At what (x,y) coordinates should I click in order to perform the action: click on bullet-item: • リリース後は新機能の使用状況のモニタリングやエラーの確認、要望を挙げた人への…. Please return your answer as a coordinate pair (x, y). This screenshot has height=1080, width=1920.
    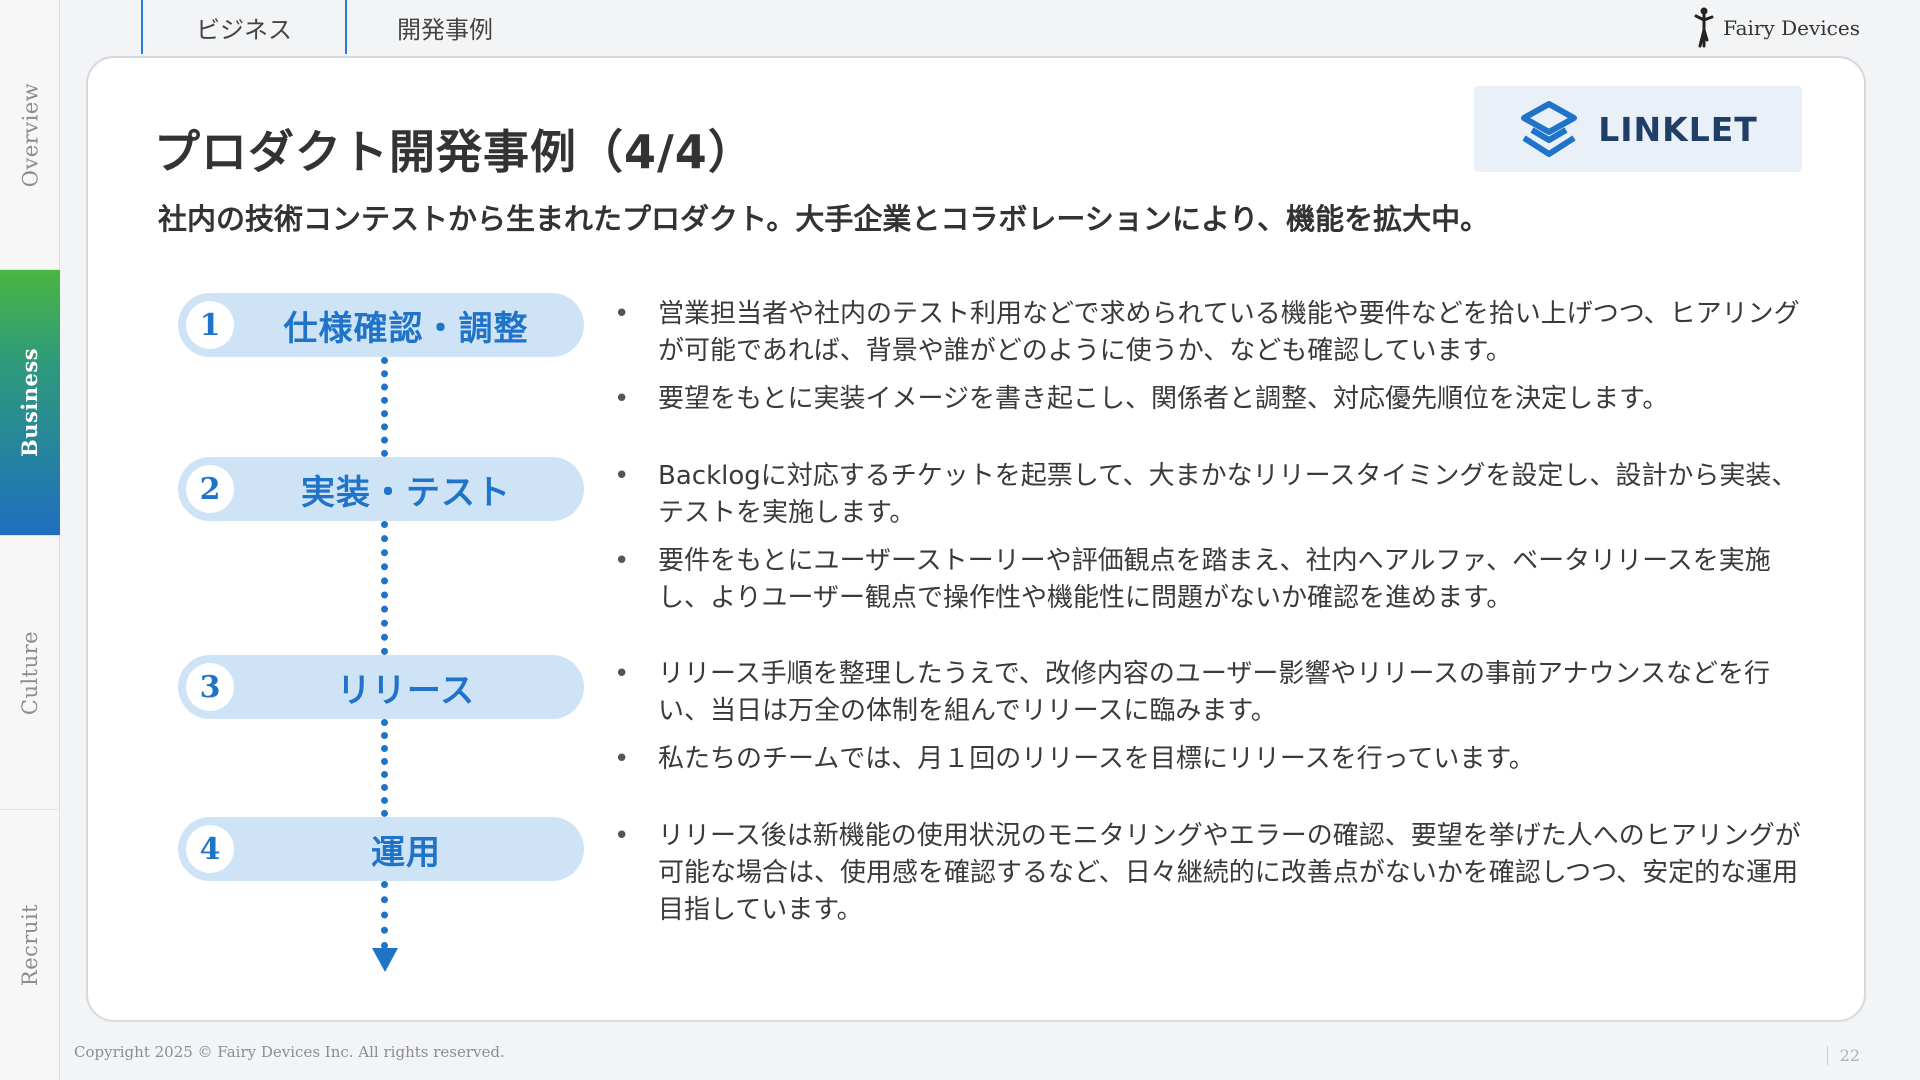
    Looking at the image, I should click on (1214, 873).